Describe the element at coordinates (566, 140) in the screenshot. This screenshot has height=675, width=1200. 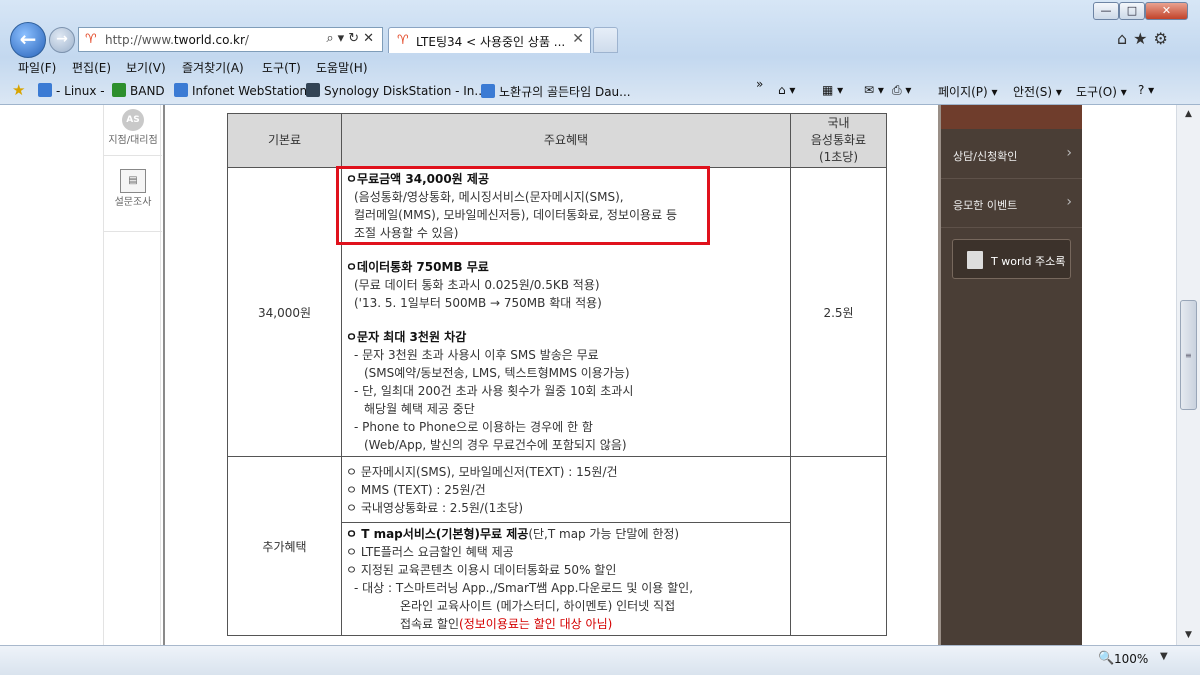
I see `header-benefits: 주요혜택` at that location.